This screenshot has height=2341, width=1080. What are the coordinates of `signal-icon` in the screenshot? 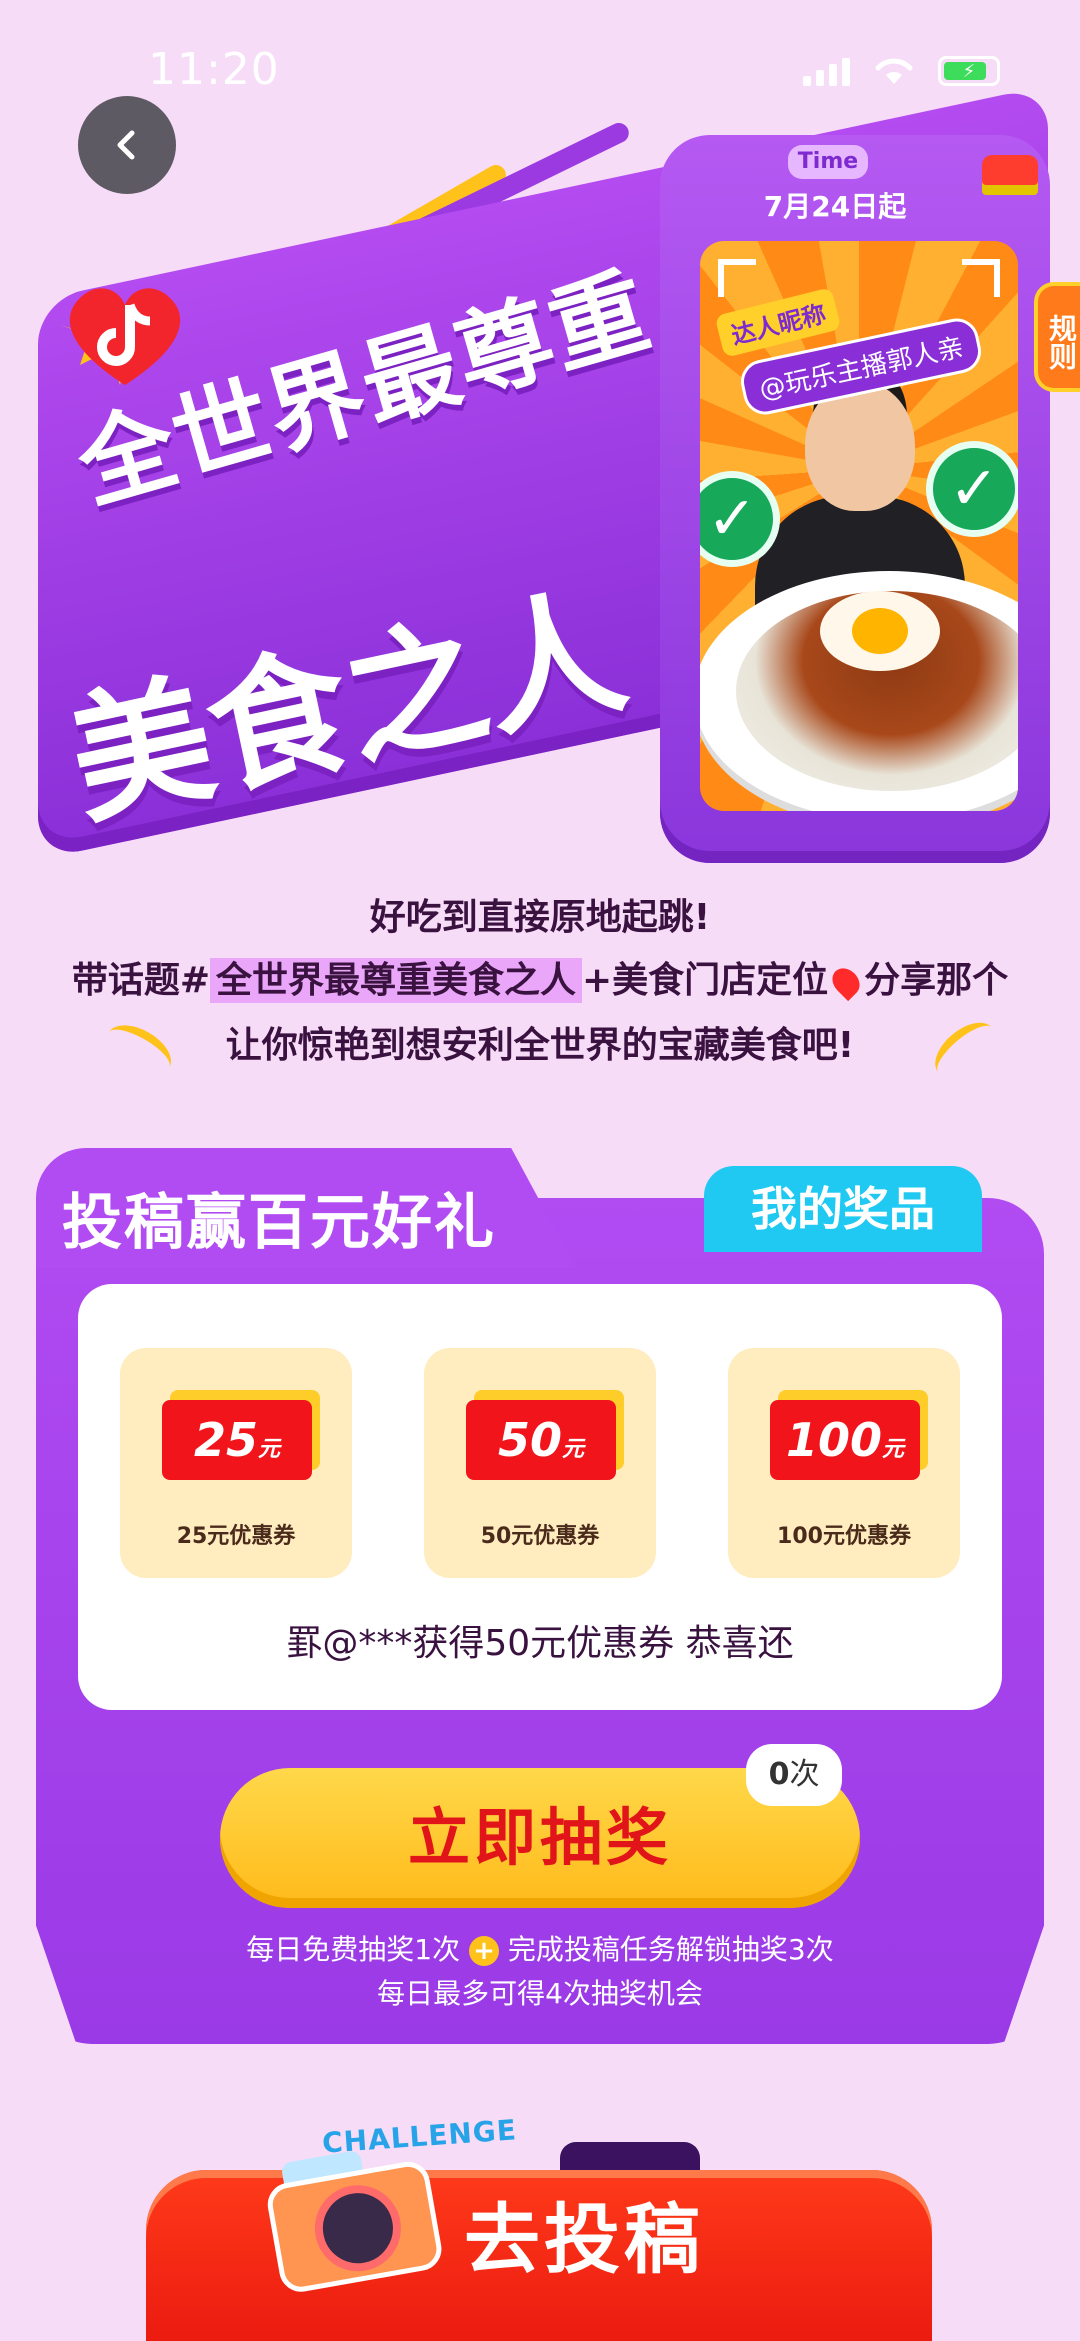 It's located at (826, 71).